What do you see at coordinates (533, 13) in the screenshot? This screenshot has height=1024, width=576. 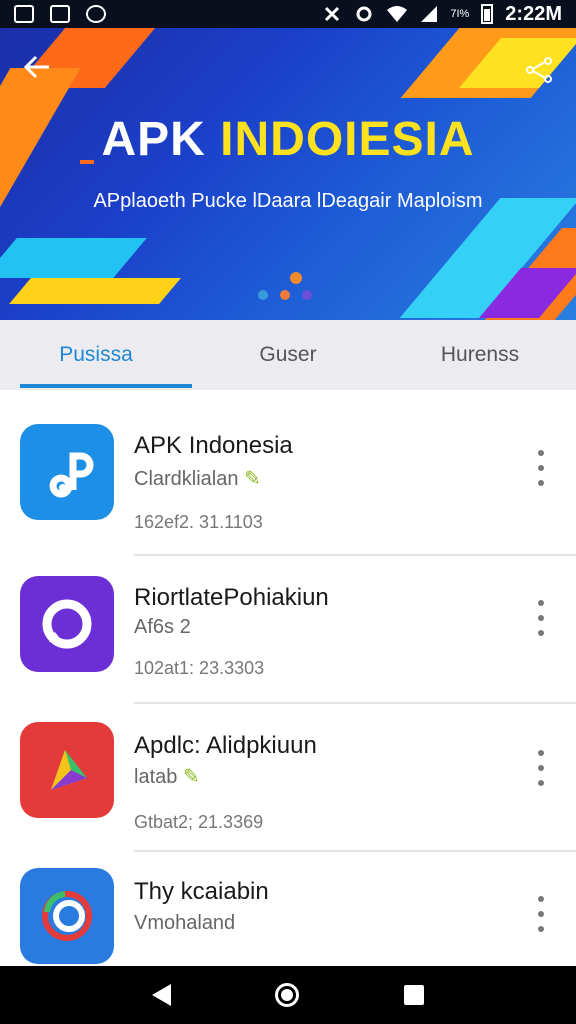 I see `clock: 2:22M` at bounding box center [533, 13].